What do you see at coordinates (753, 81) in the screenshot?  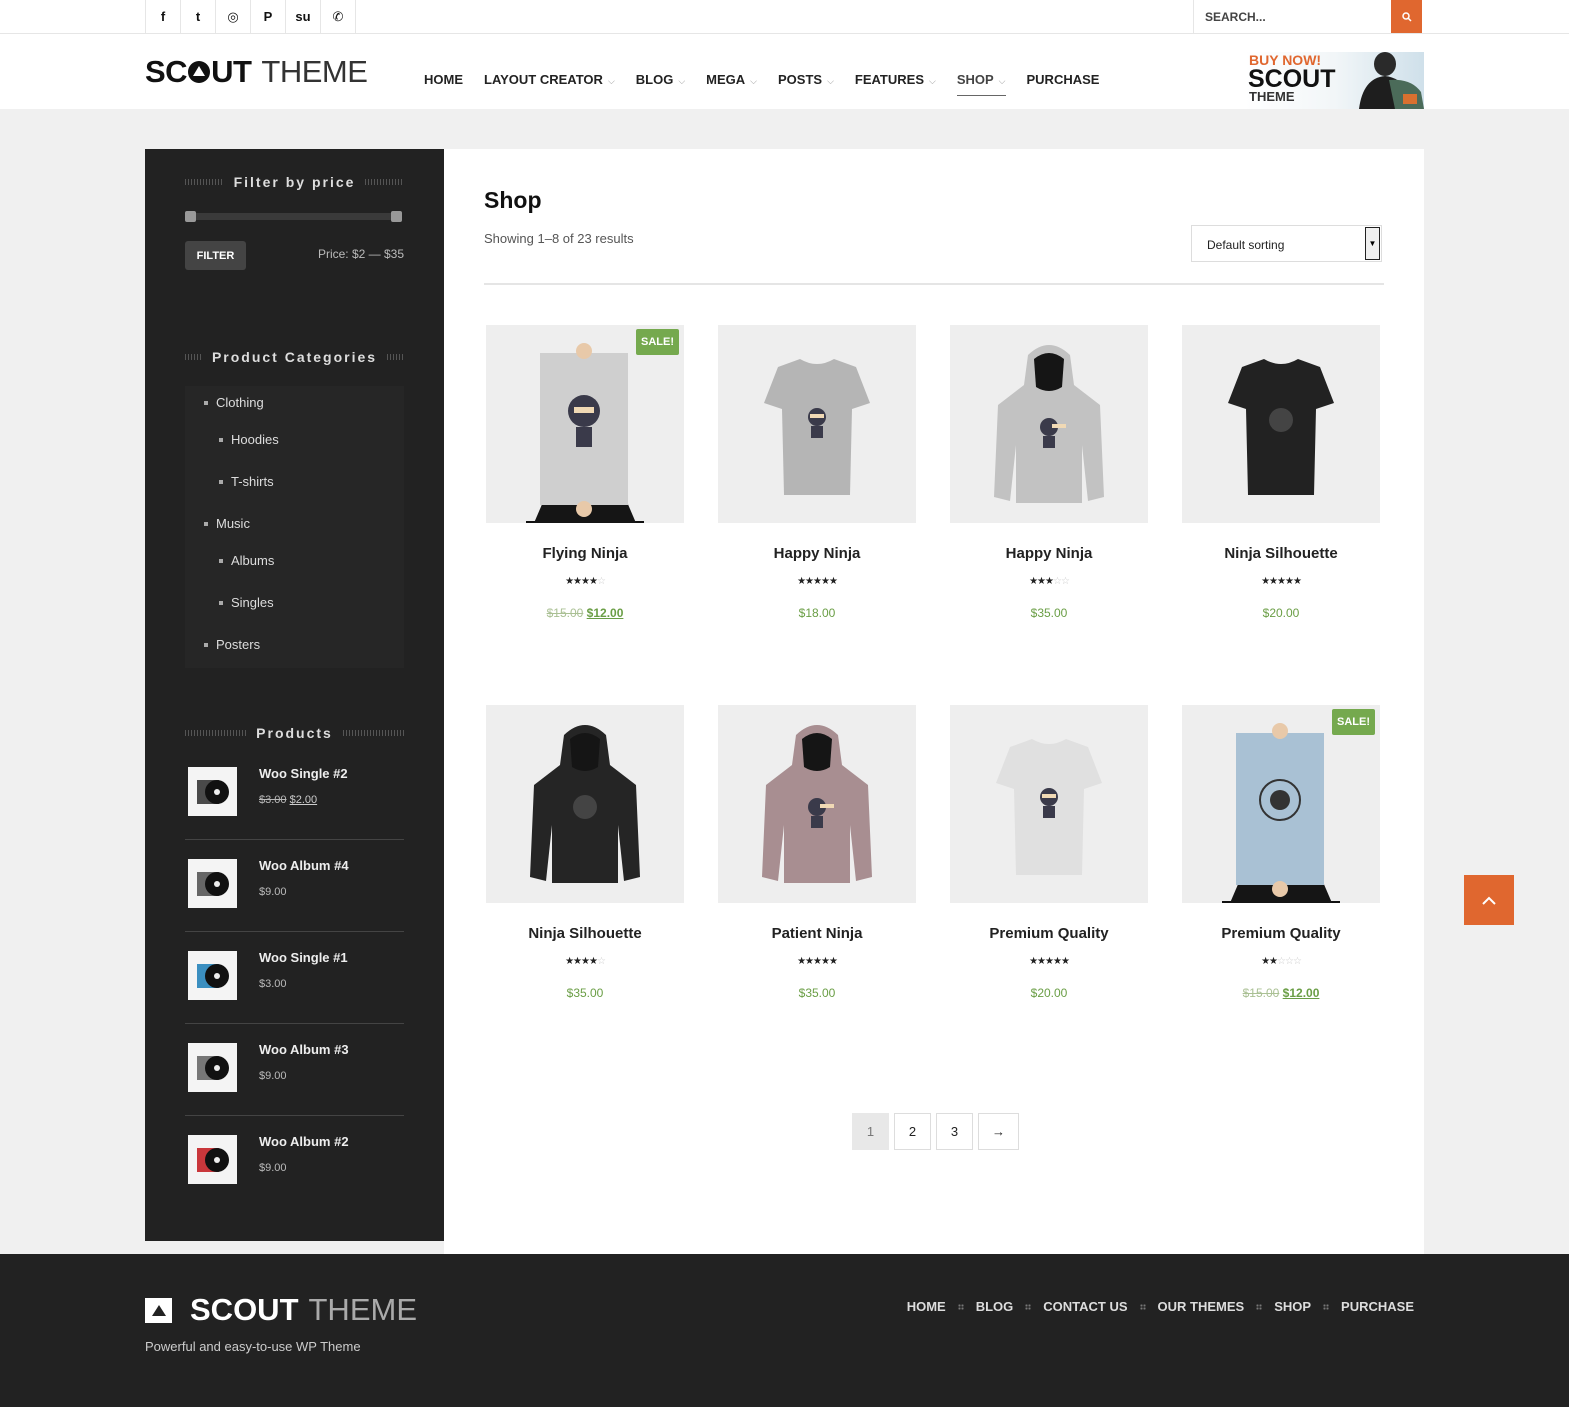 I see `chevron-down-icon: ⌵` at bounding box center [753, 81].